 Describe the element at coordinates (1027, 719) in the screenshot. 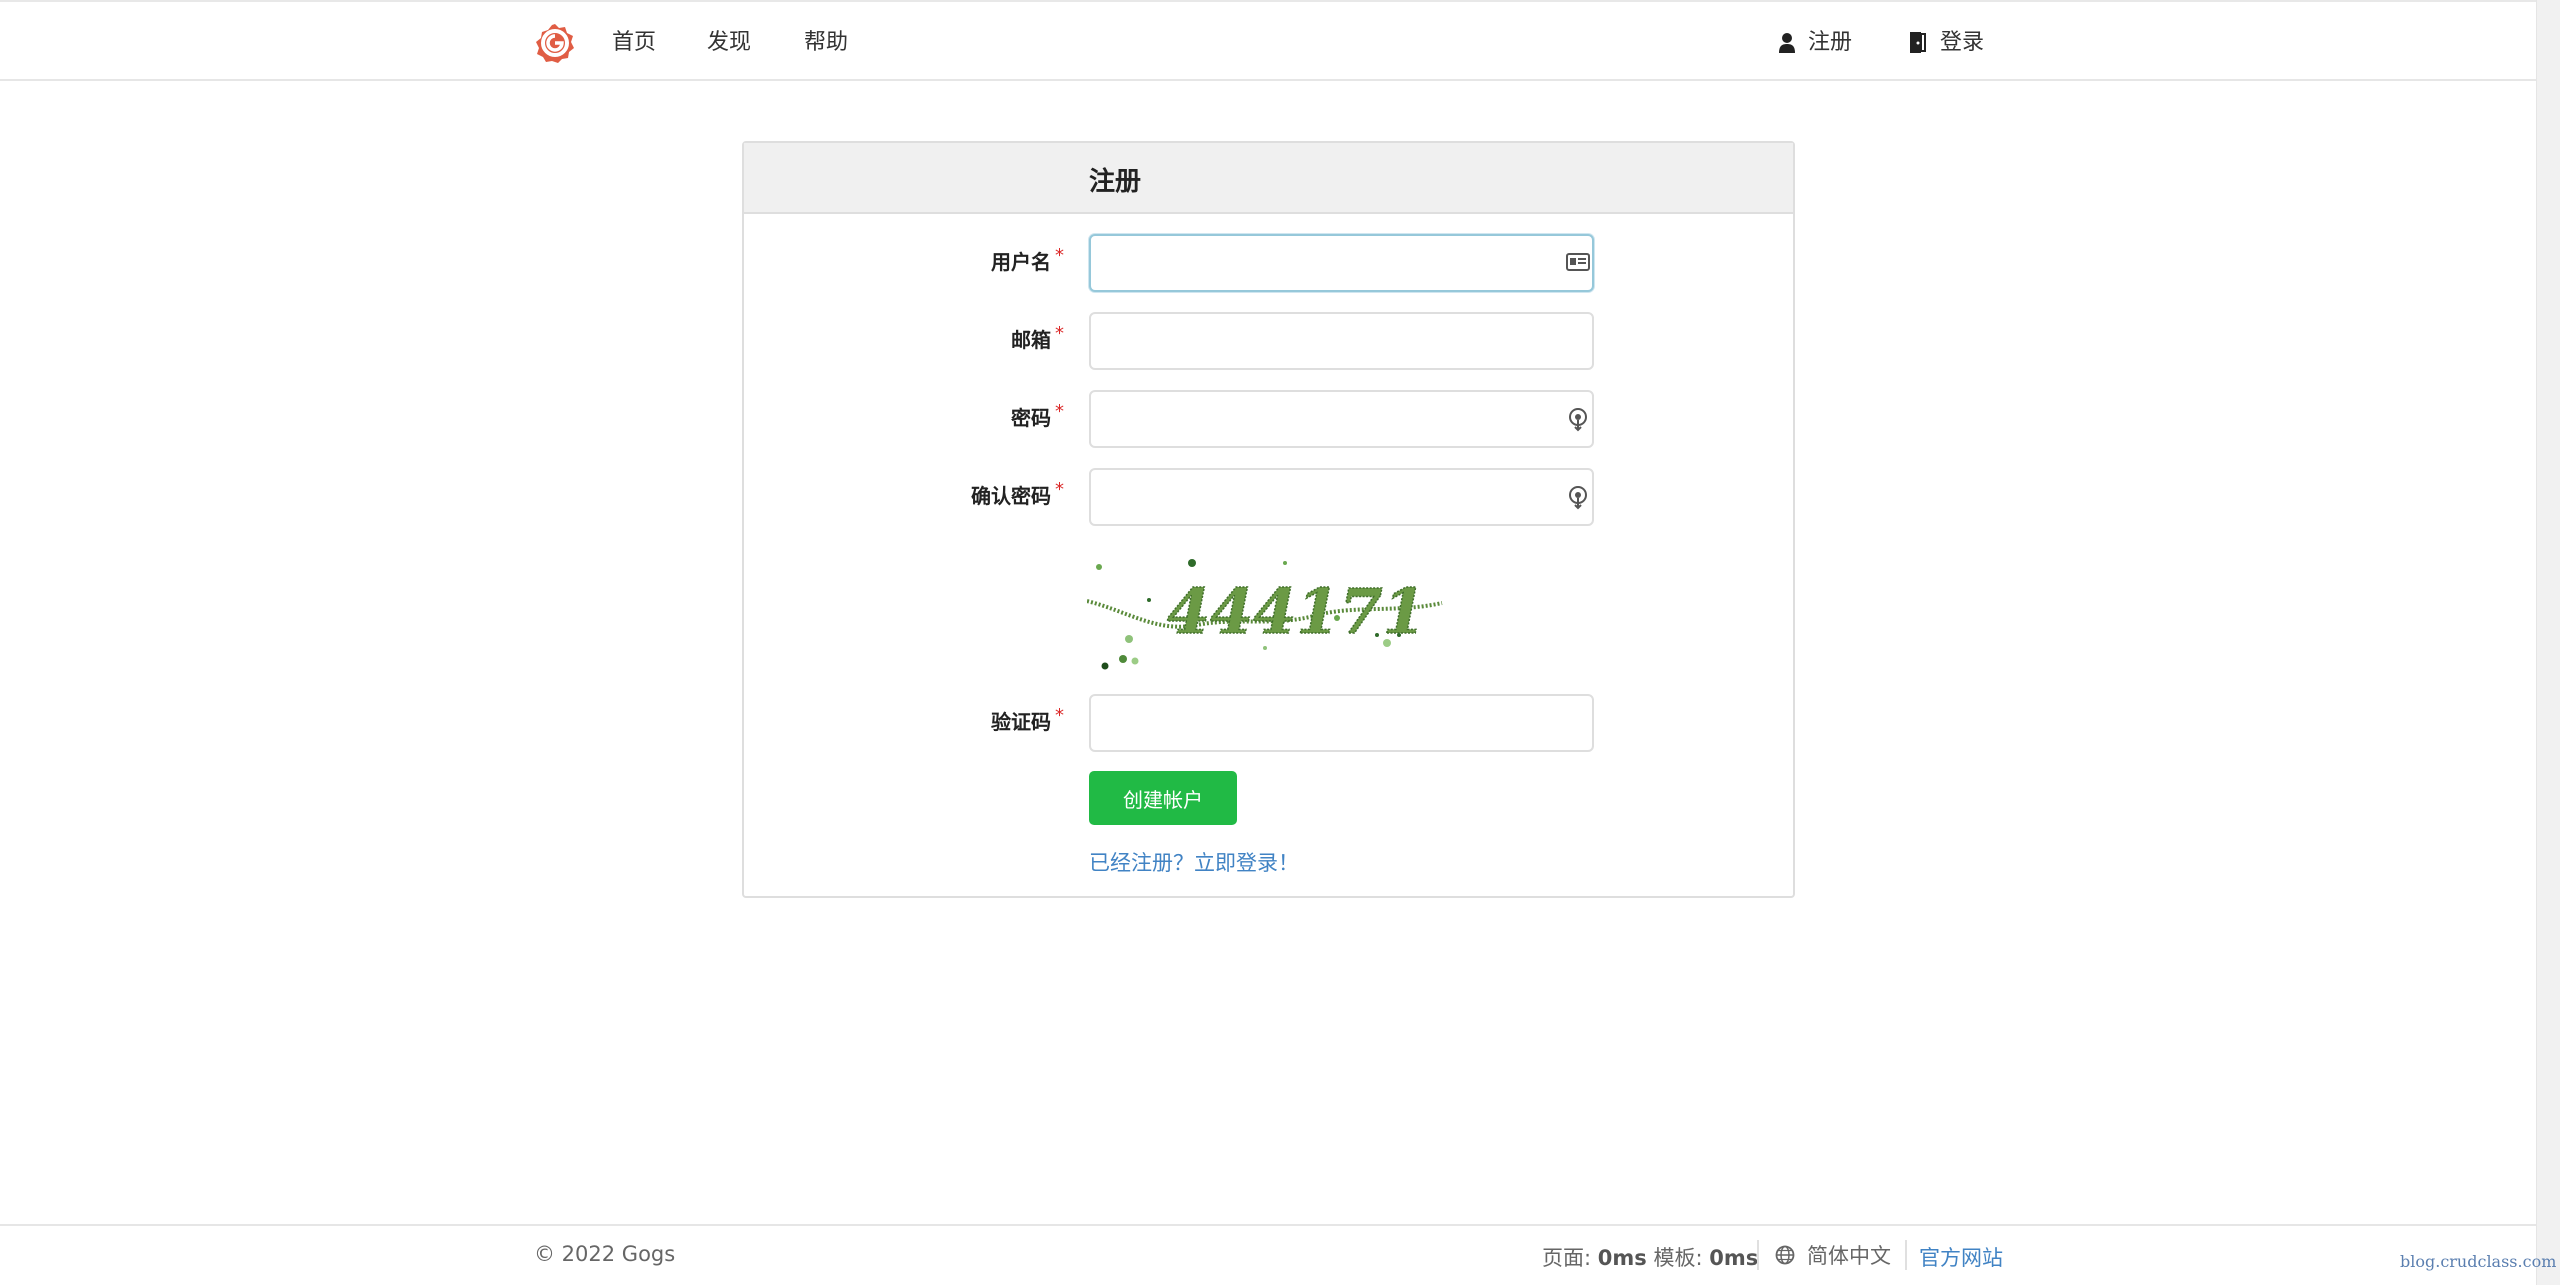

I see `captcha-label: 验证码 *` at that location.